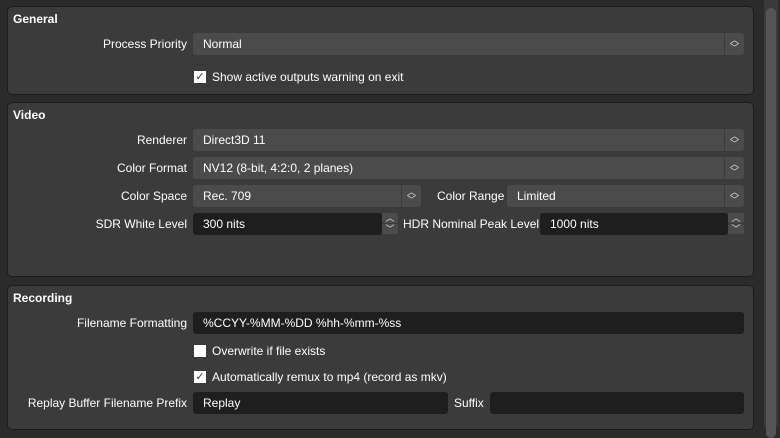 This screenshot has width=780, height=438. I want to click on overwrite-checkbox: Overwrite if file exists, so click(259, 351).